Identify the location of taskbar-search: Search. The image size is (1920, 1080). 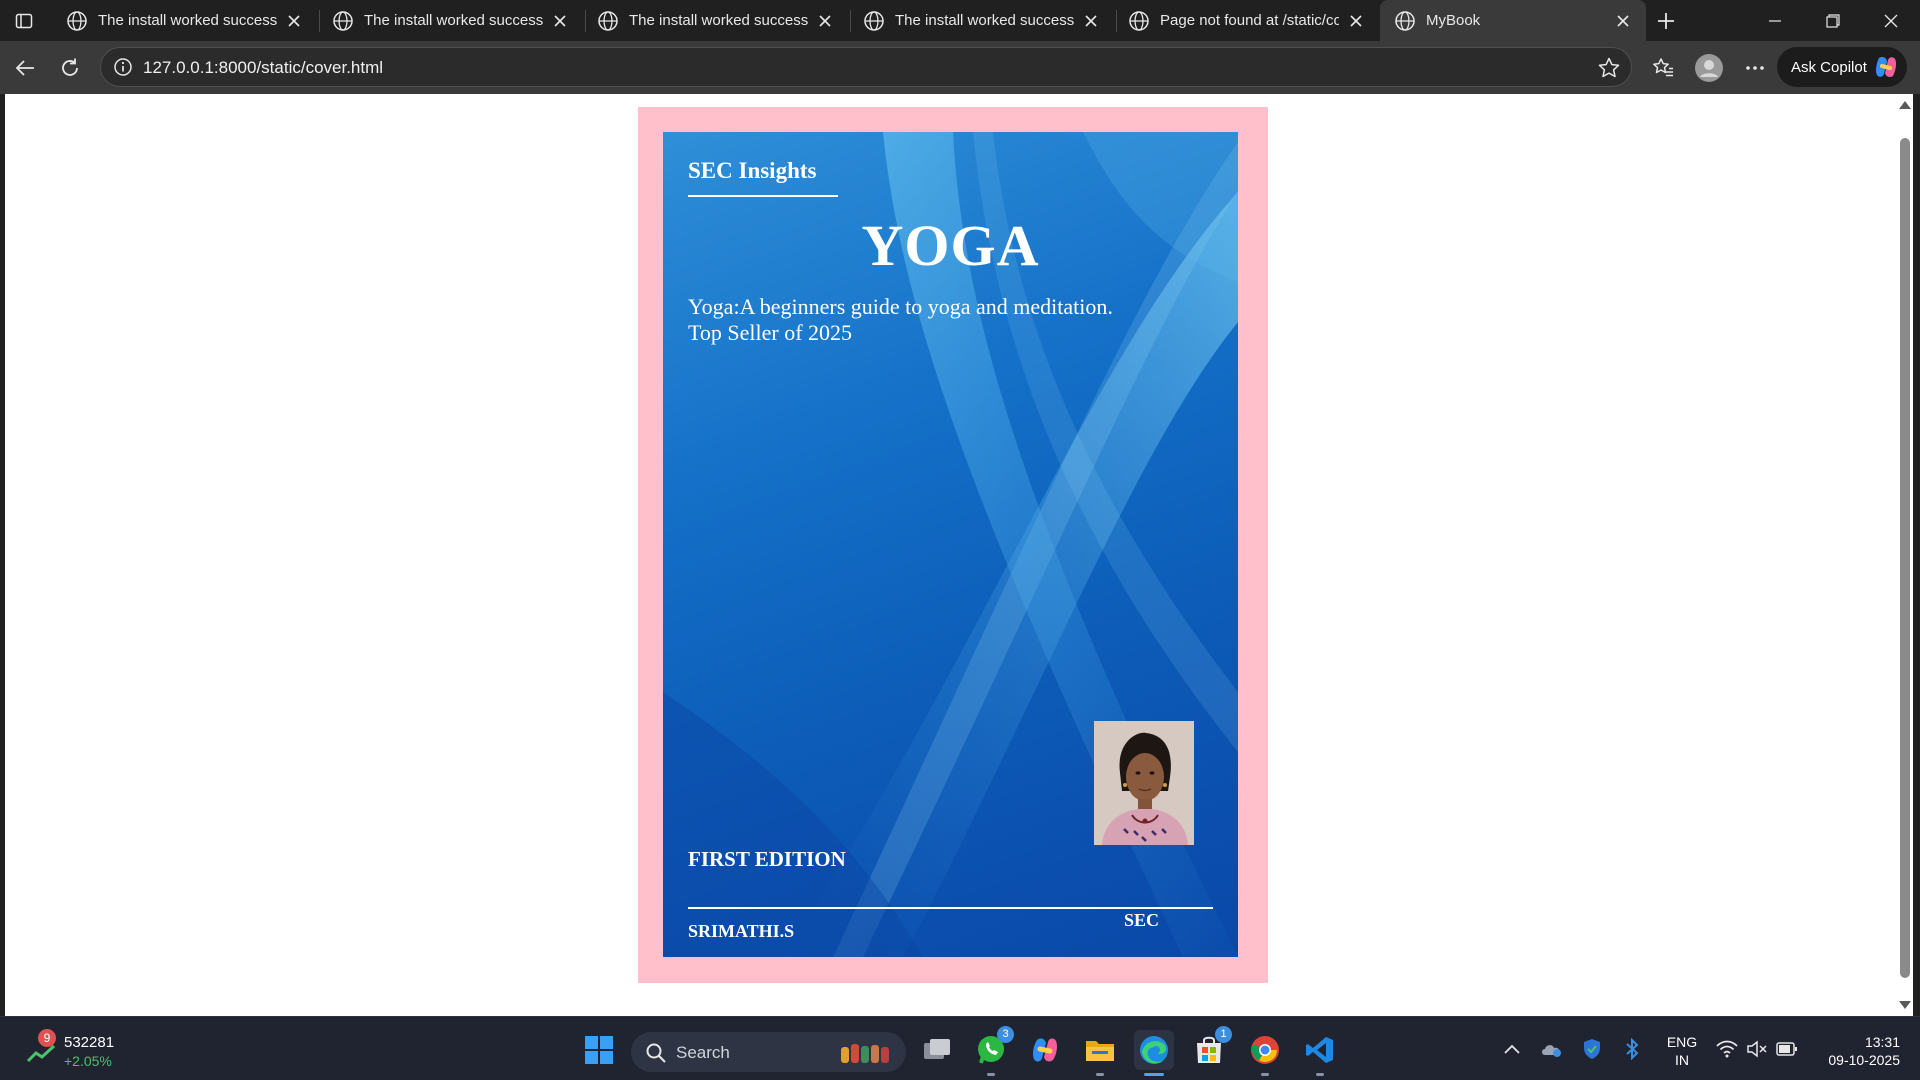
(768, 1052).